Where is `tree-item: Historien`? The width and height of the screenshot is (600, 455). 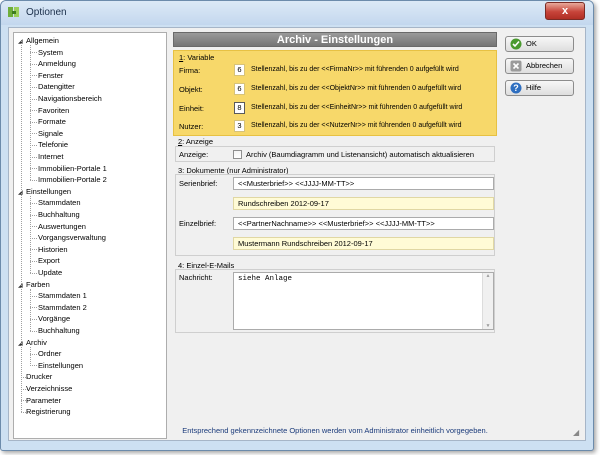 tree-item: Historien is located at coordinates (53, 249).